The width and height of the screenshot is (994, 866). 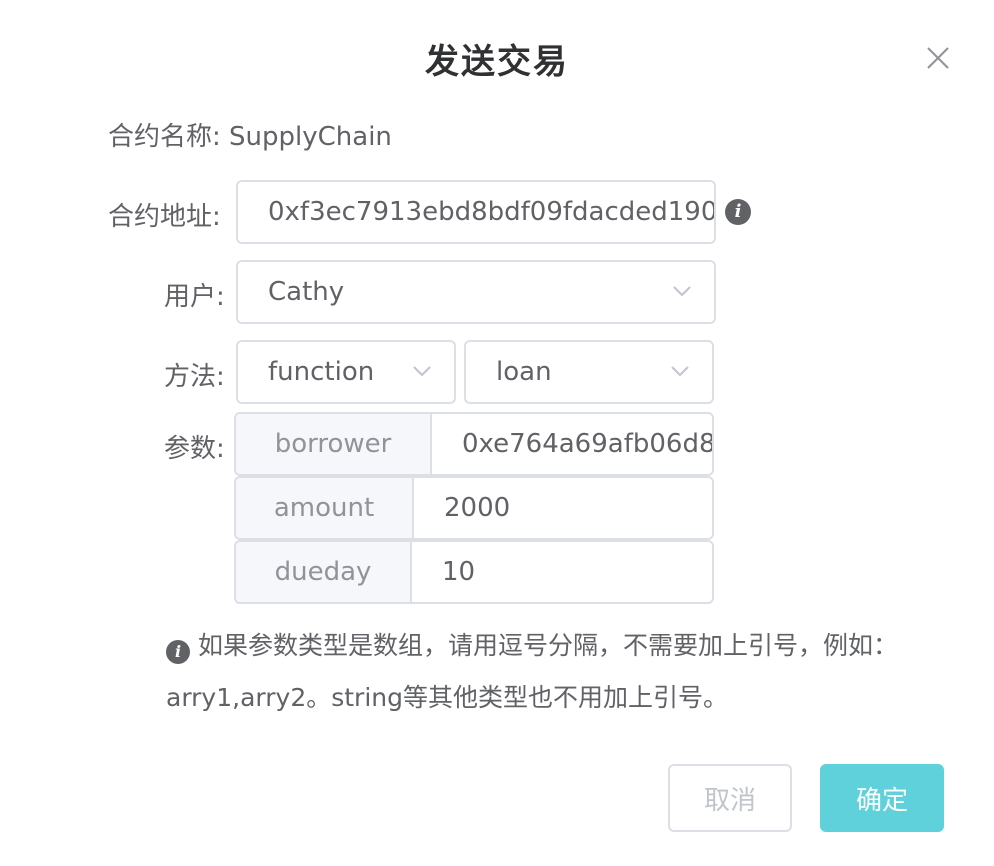 What do you see at coordinates (492, 212) in the screenshot?
I see `contract-address-value: 0xf3ec7913ebd8bdf09fdacded190` at bounding box center [492, 212].